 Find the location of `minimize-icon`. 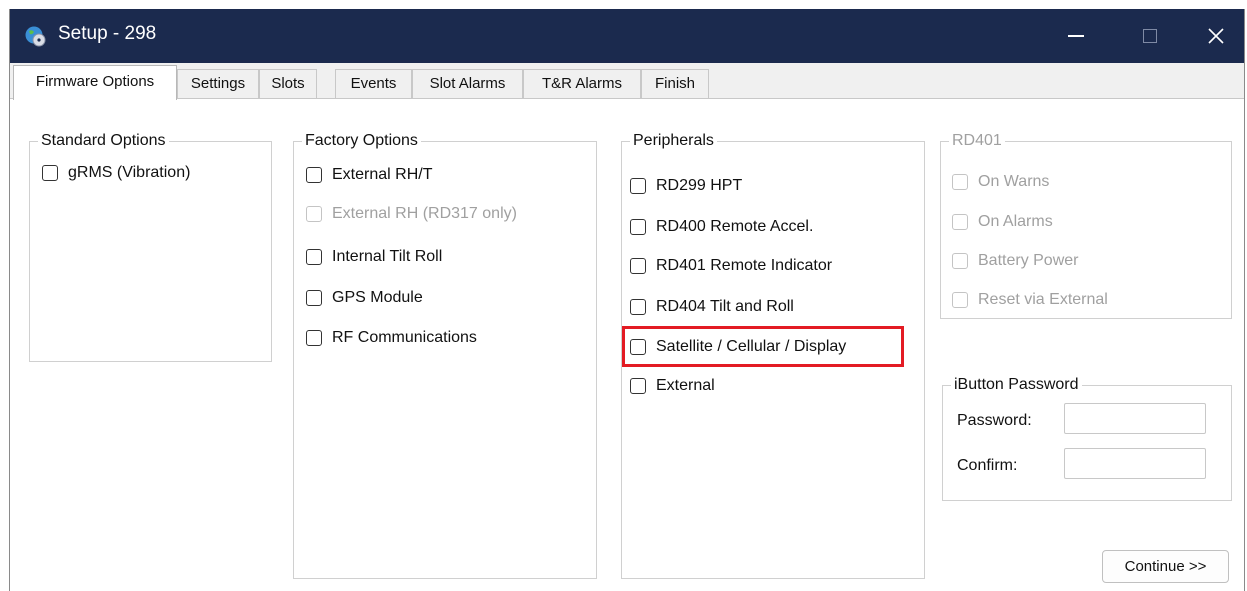

minimize-icon is located at coordinates (1076, 36).